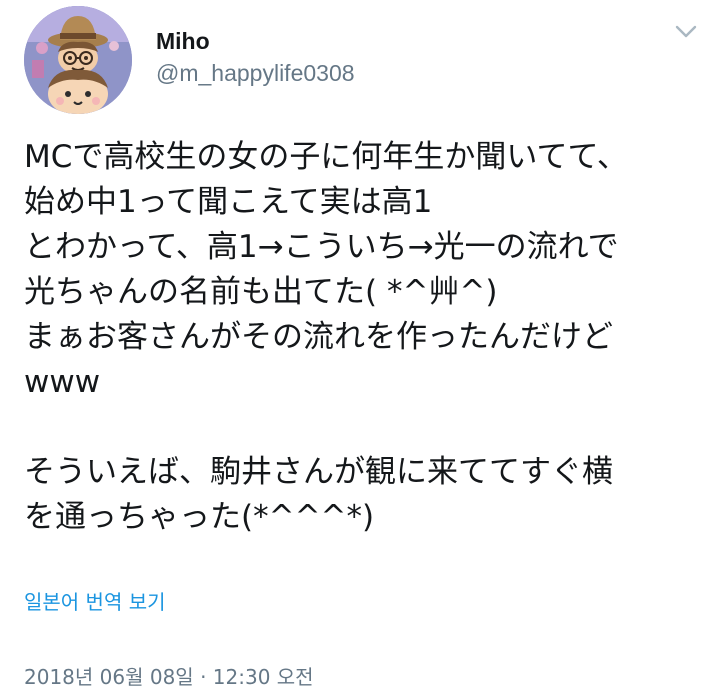  Describe the element at coordinates (169, 675) in the screenshot. I see `tweet-timestamp: 2018년 06월 08일 · 12:30 오전` at that location.